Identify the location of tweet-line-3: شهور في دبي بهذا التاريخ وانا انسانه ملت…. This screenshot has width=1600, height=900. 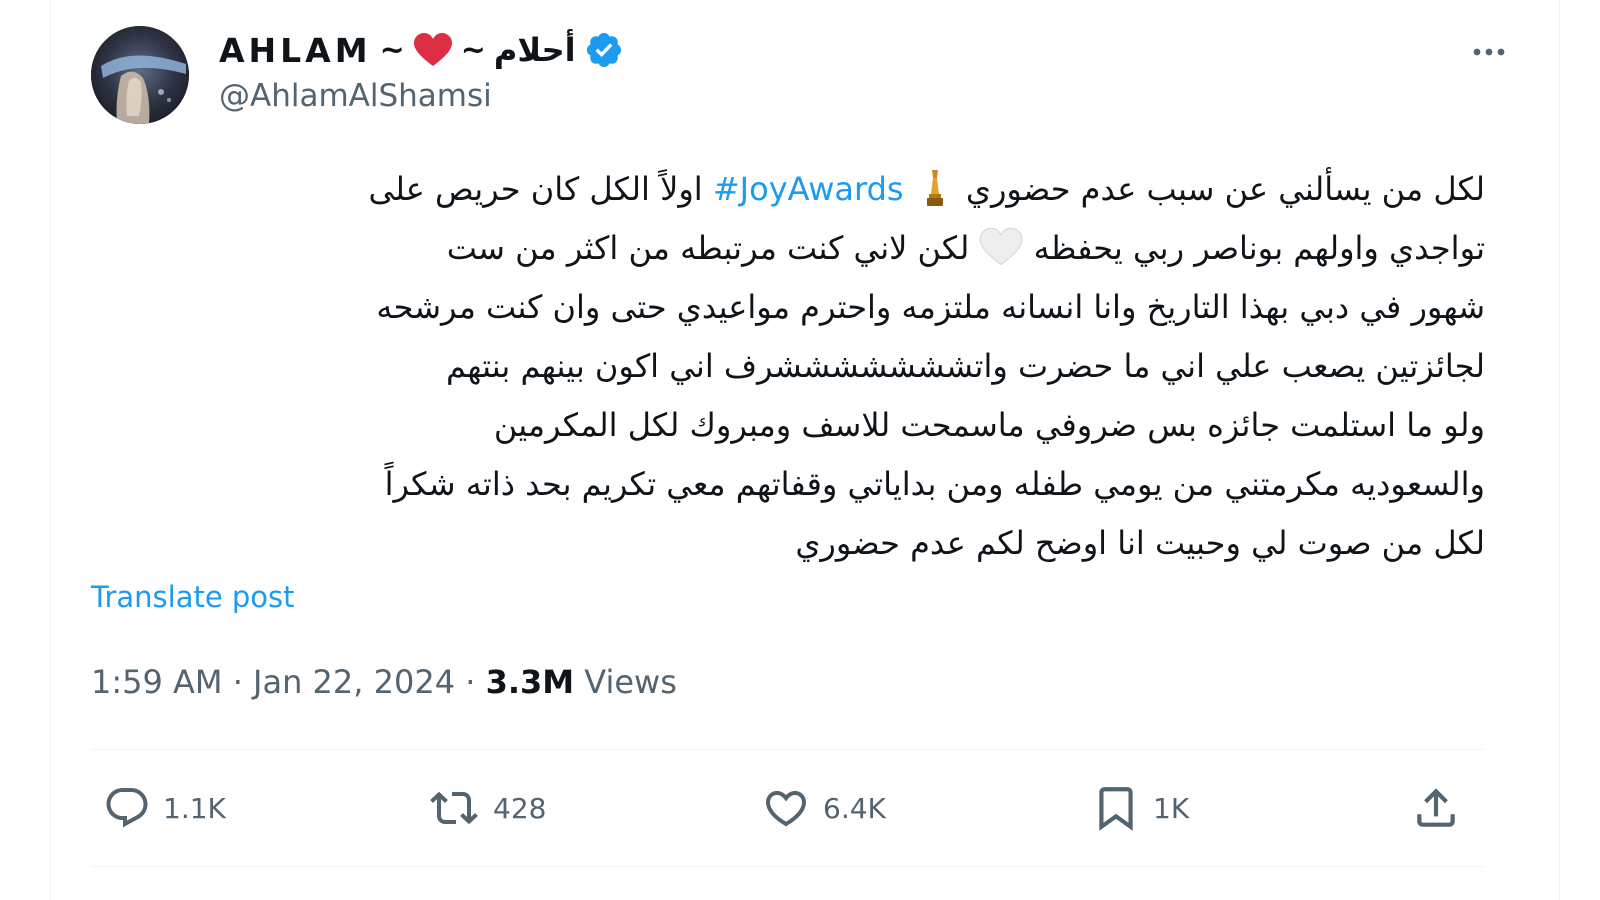
(930, 307).